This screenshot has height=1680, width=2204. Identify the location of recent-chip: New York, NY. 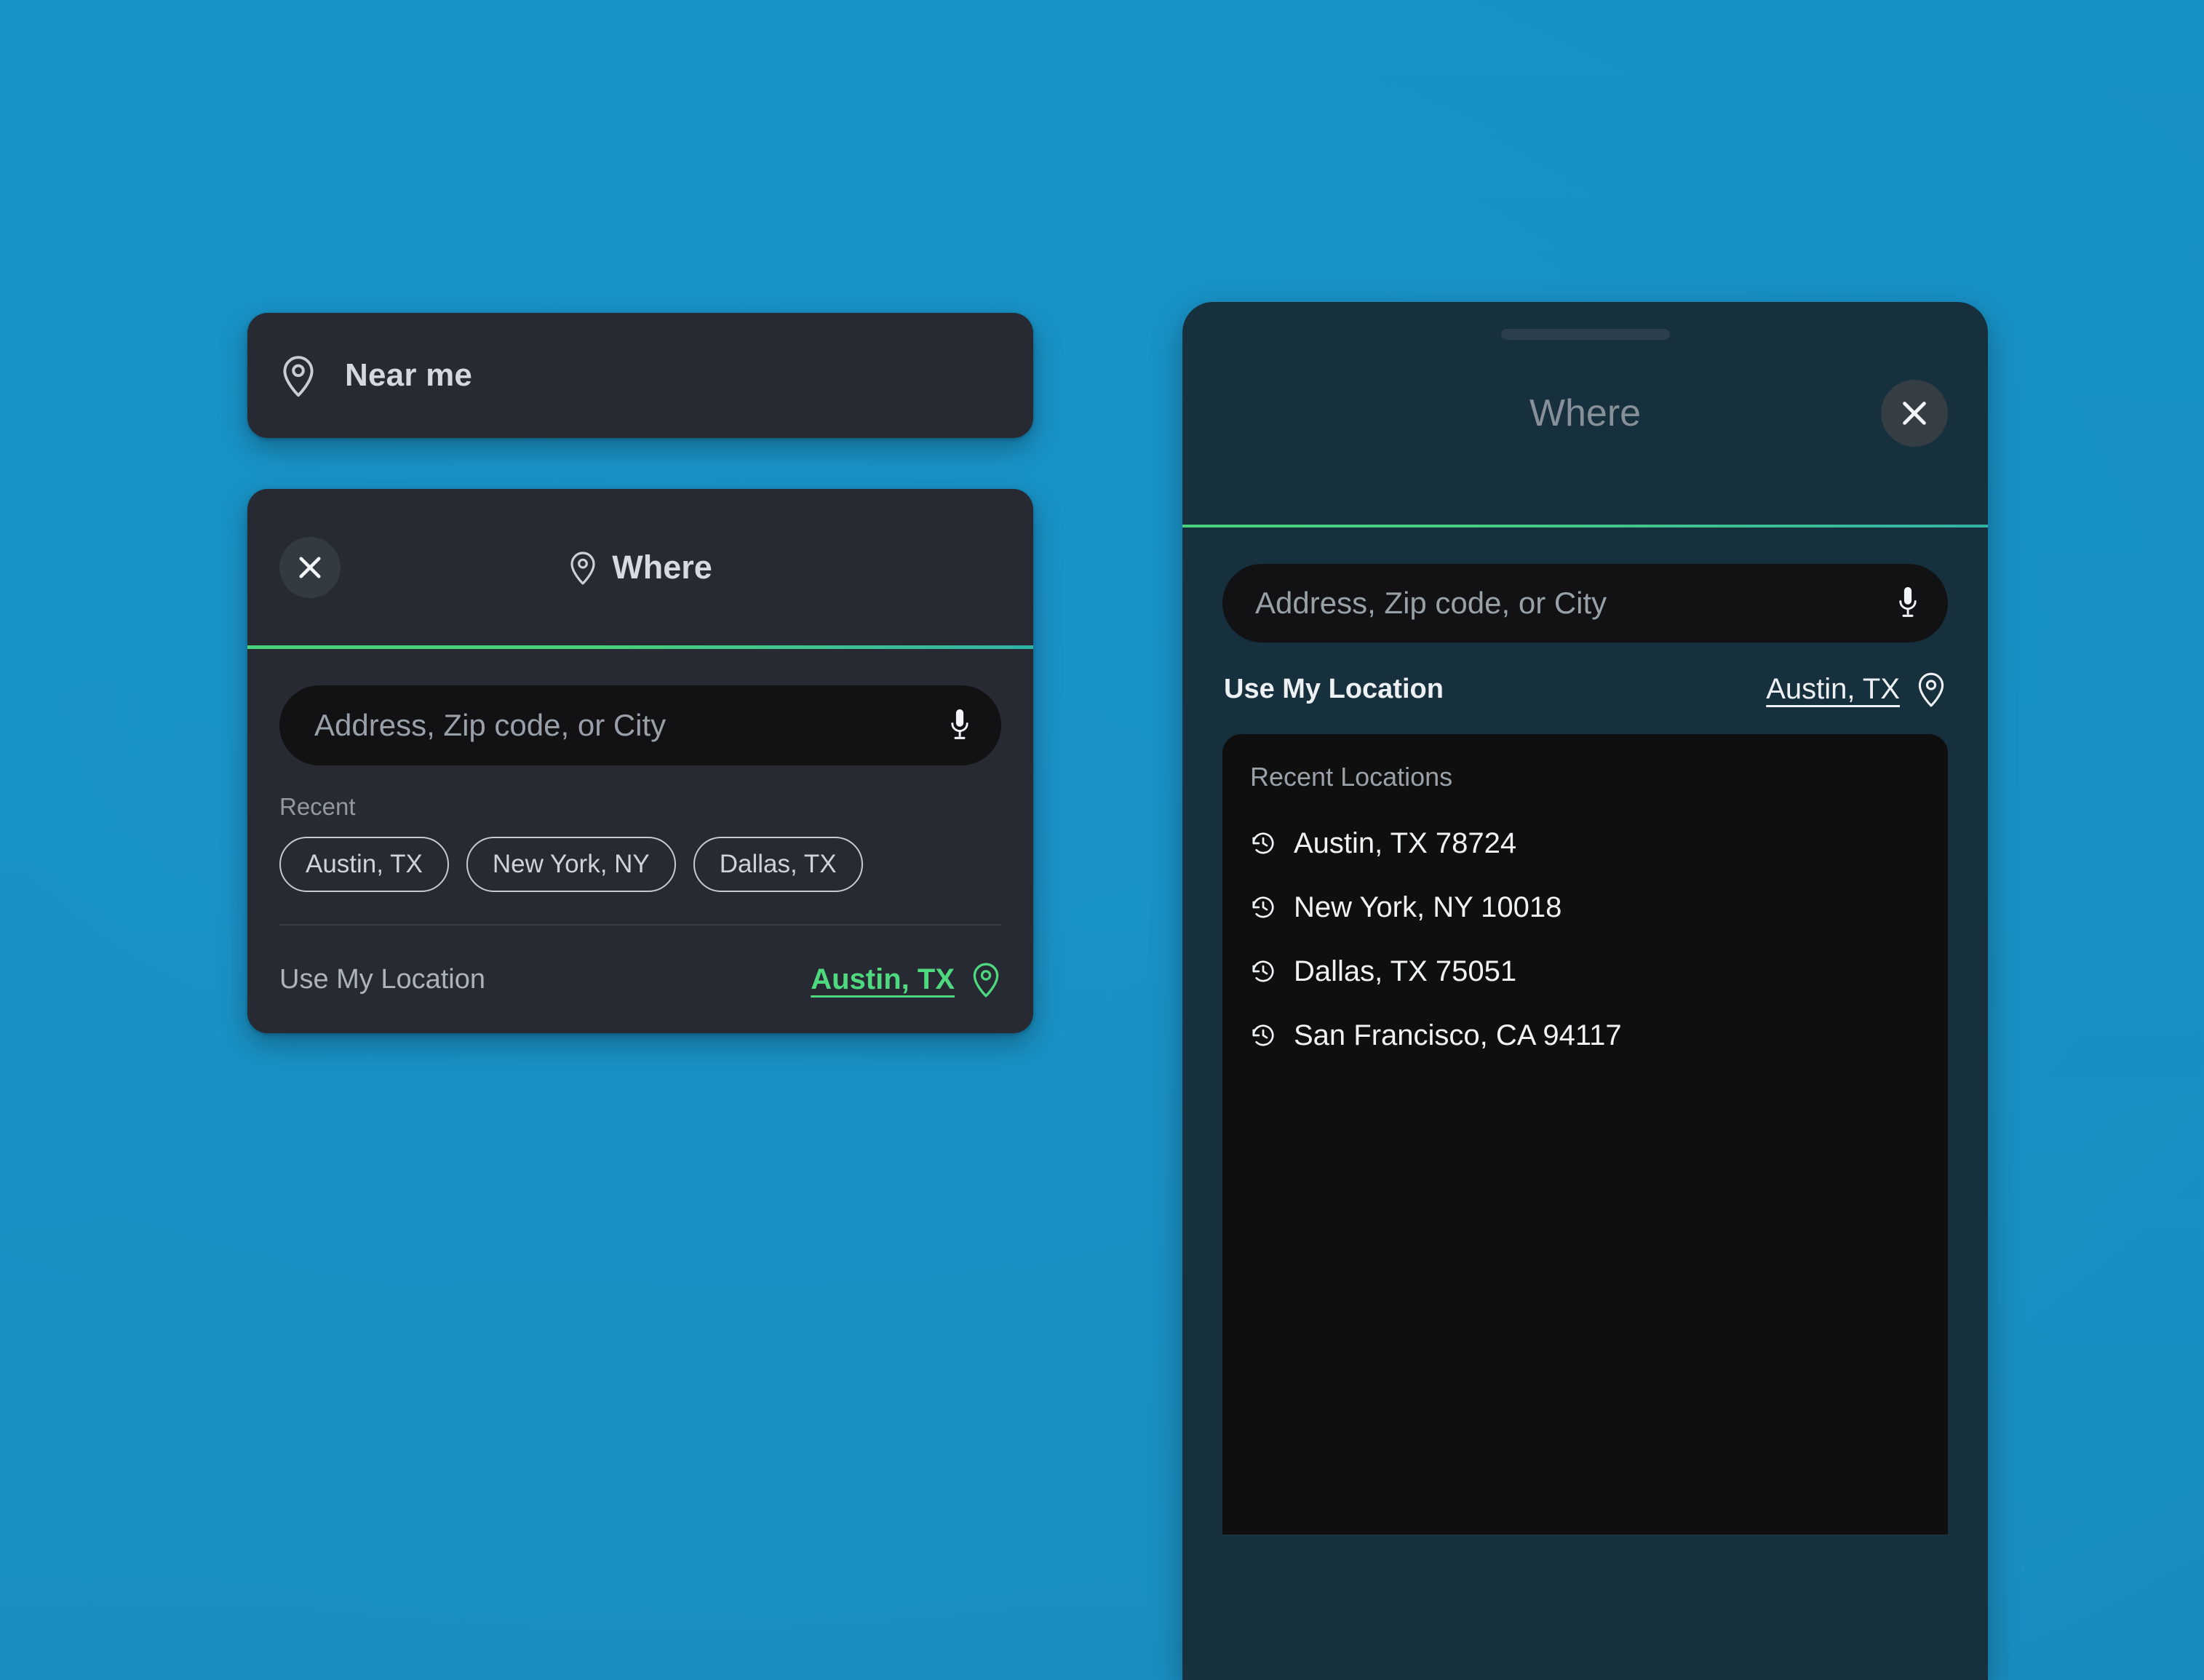
(571, 864).